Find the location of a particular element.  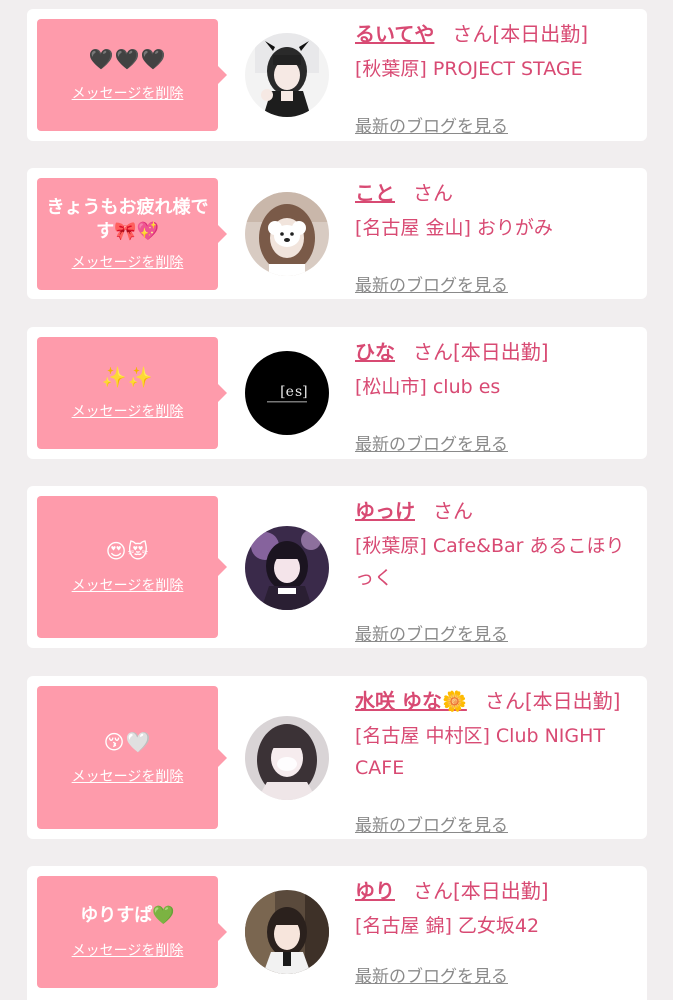

message-text: 🖤🖤🖤 is located at coordinates (127, 59).